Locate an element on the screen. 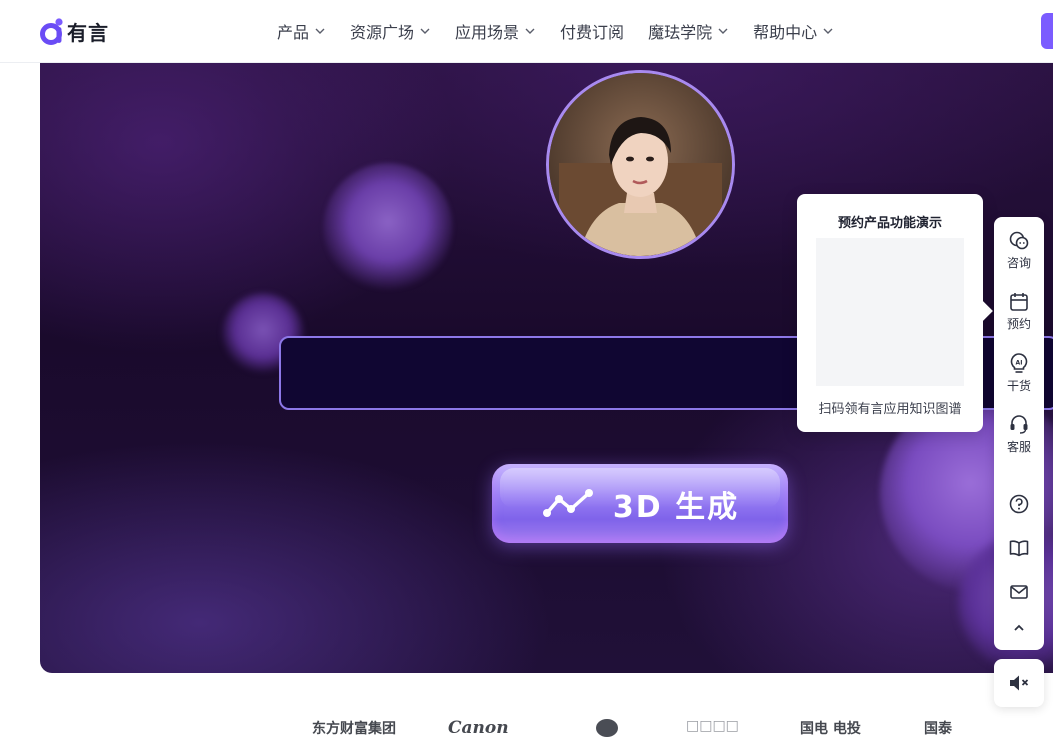 Image resolution: width=1053 pixels, height=738 pixels. ai-bulb-icon: AI is located at coordinates (1019, 363).